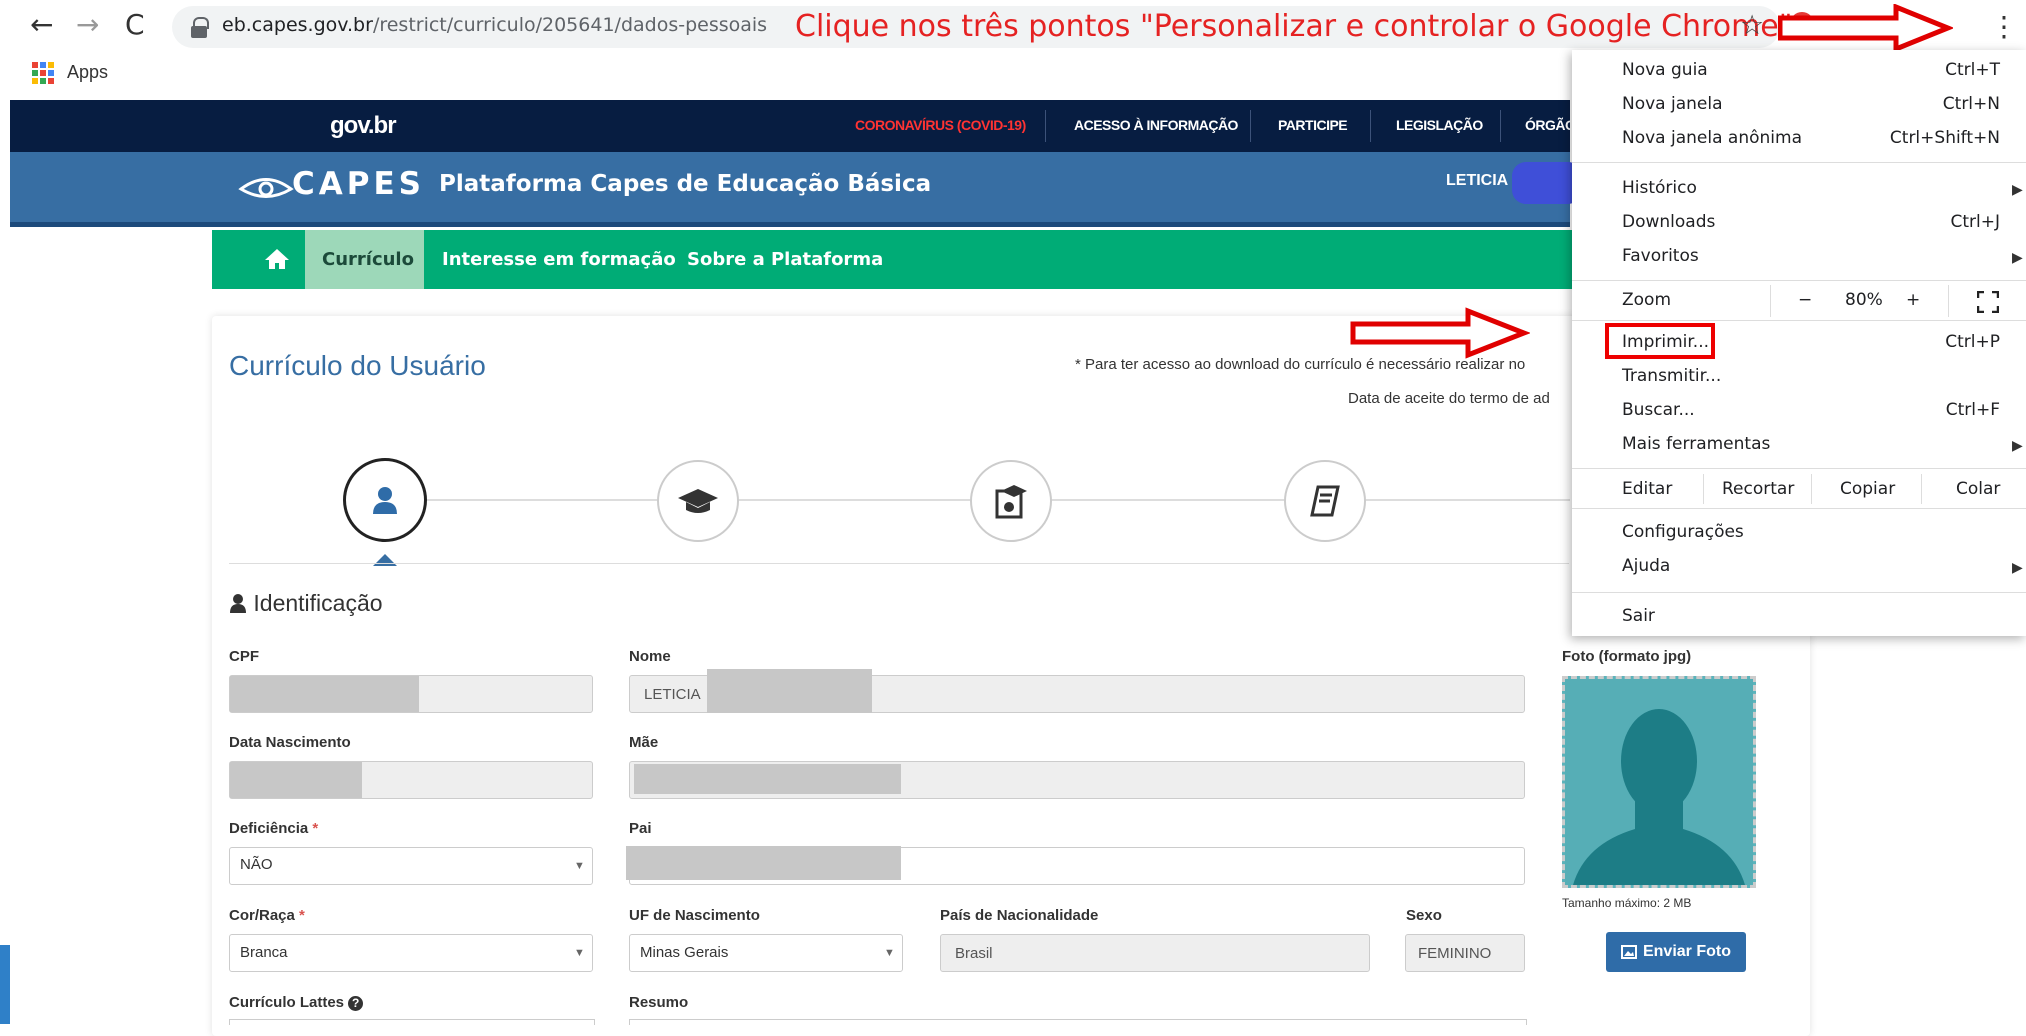 Image resolution: width=2026 pixels, height=1036 pixels. Describe the element at coordinates (411, 866) in the screenshot. I see `deficiencia-select` at that location.